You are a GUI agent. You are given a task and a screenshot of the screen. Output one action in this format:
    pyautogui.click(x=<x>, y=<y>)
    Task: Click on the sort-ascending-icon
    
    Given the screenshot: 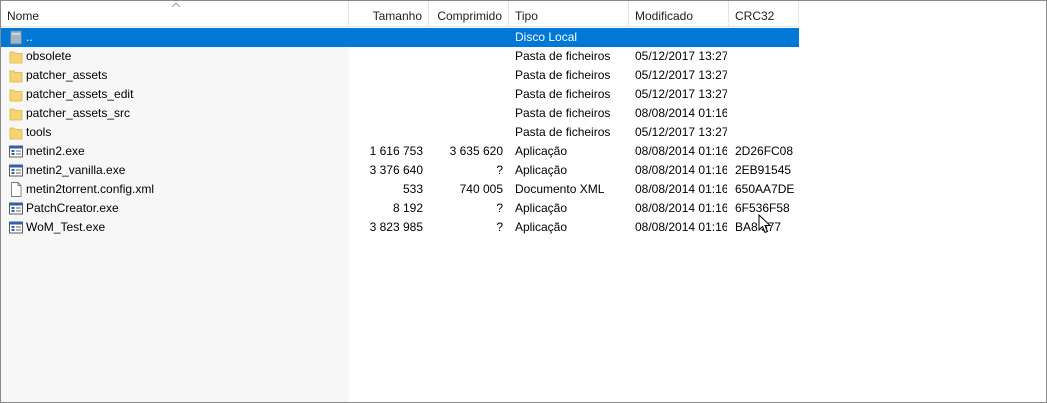 What is the action you would take?
    pyautogui.click(x=176, y=5)
    